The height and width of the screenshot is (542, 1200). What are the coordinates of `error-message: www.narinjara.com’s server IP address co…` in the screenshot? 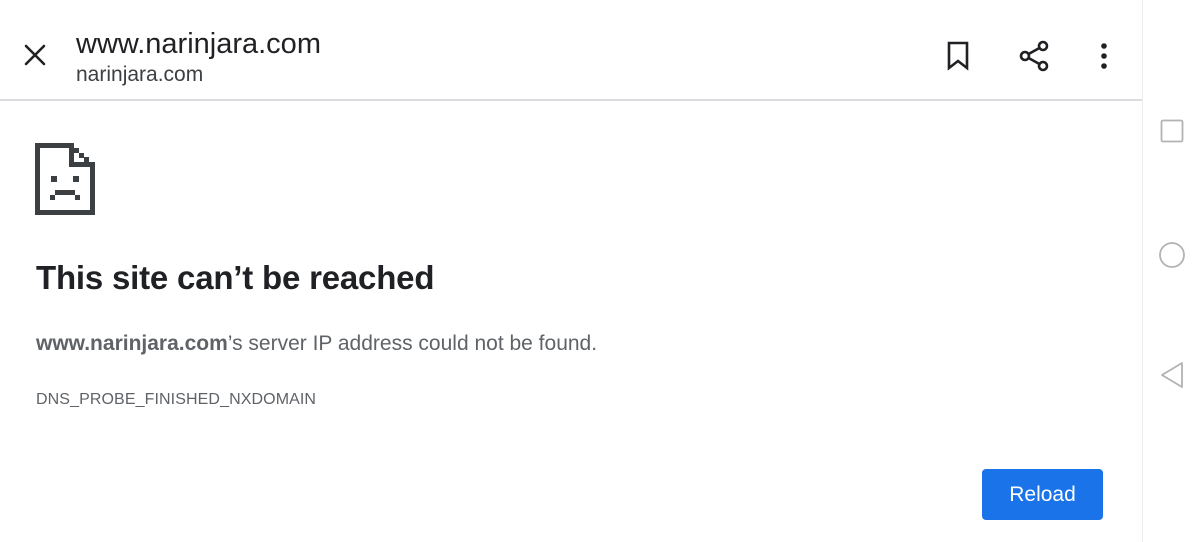 It's located at (316, 344).